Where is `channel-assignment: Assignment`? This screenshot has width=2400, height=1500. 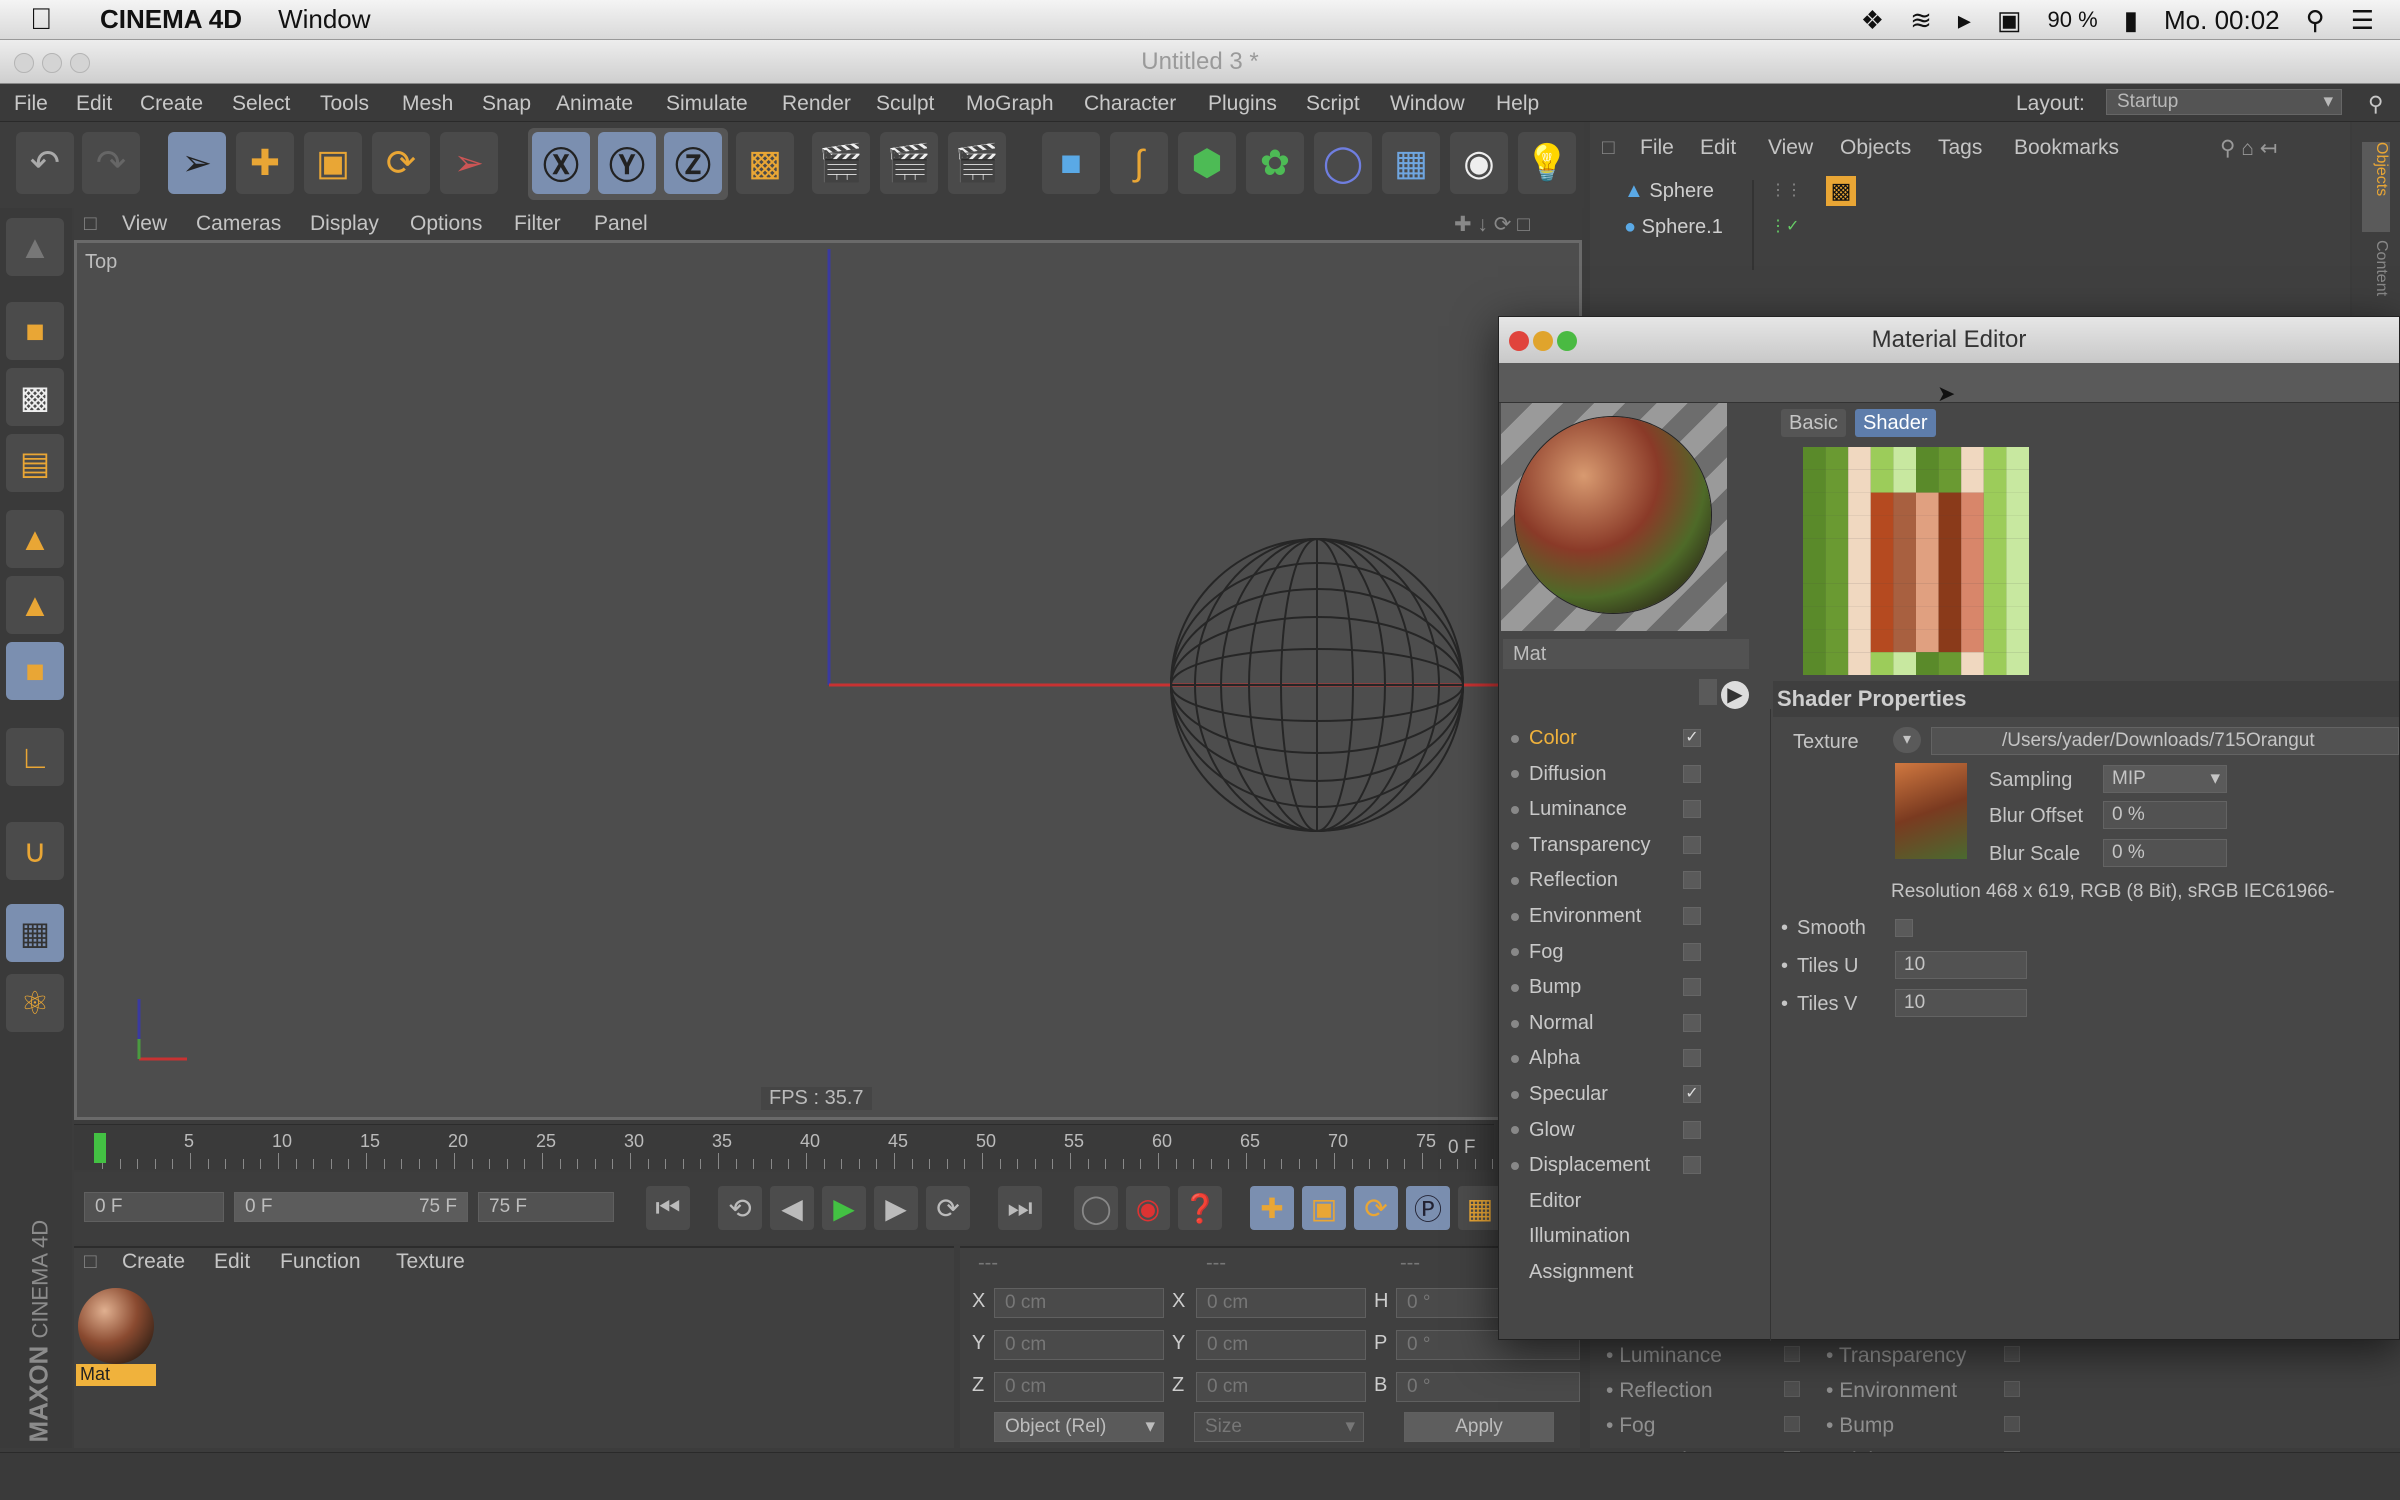 channel-assignment: Assignment is located at coordinates (1636, 1276).